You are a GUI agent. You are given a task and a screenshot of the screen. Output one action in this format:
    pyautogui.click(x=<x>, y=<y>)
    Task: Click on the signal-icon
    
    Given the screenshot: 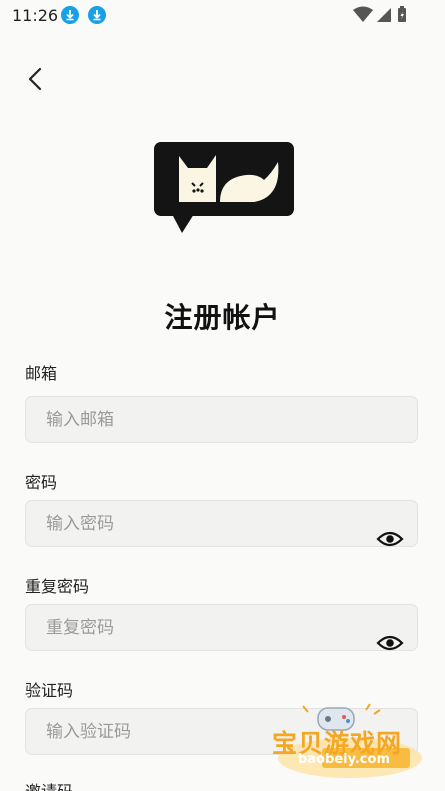 What is the action you would take?
    pyautogui.click(x=384, y=15)
    